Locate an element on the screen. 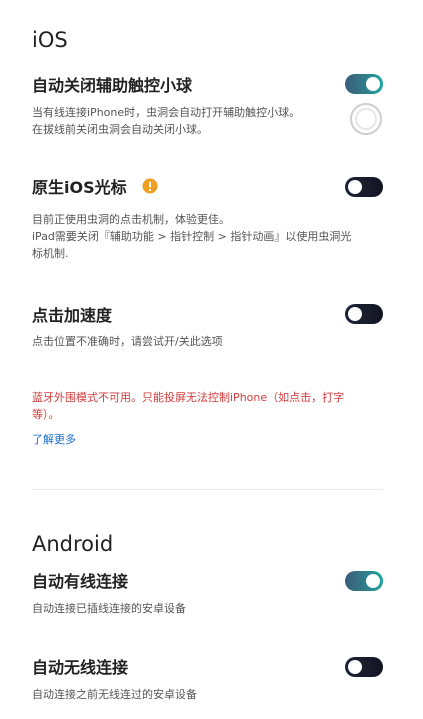 The width and height of the screenshot is (423, 719). error-line: 等）。 is located at coordinates (46, 414).